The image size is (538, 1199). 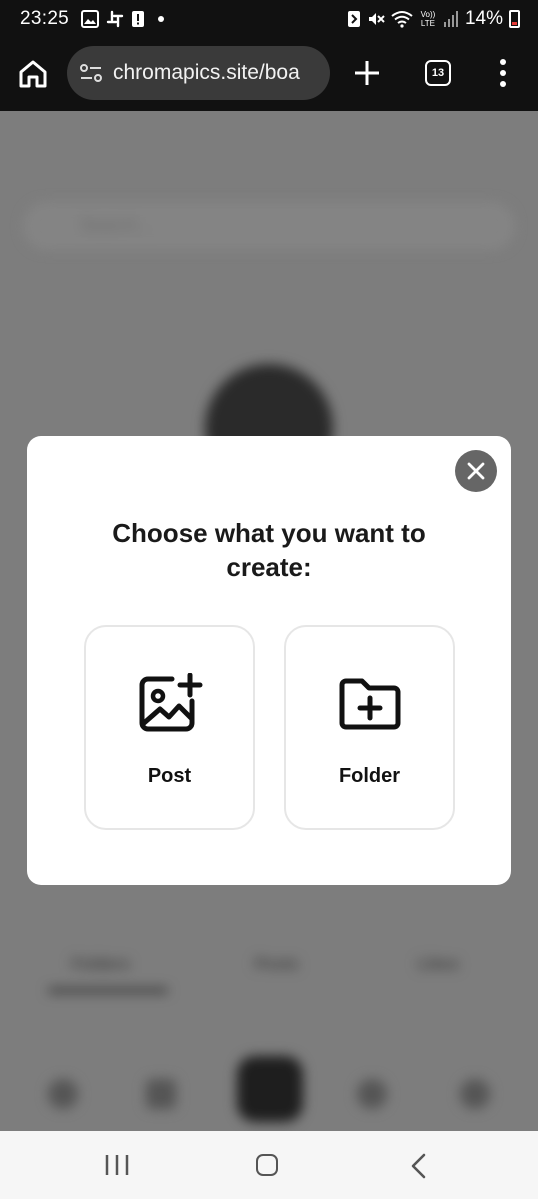 What do you see at coordinates (370, 704) in the screenshot?
I see `add-folder-icon` at bounding box center [370, 704].